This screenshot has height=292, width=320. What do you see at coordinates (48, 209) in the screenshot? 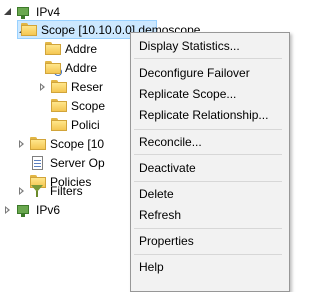
I see `tree-node-label: IPv6` at bounding box center [48, 209].